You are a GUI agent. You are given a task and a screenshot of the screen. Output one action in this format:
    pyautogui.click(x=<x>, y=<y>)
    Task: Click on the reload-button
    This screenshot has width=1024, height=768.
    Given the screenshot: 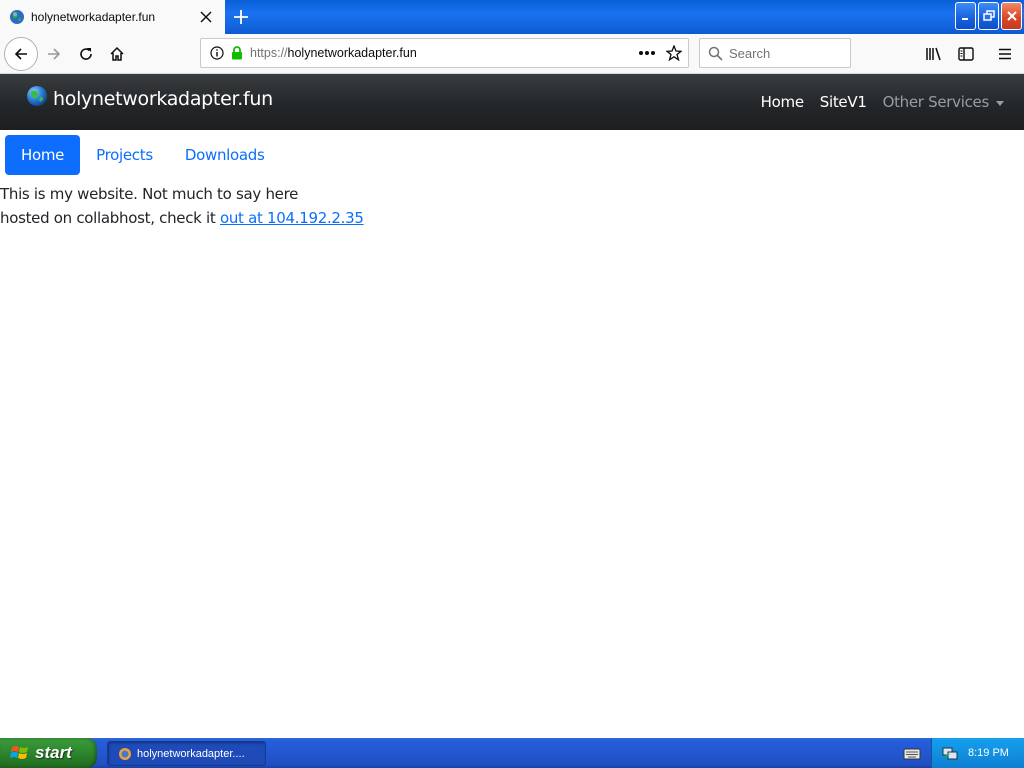 What is the action you would take?
    pyautogui.click(x=86, y=54)
    